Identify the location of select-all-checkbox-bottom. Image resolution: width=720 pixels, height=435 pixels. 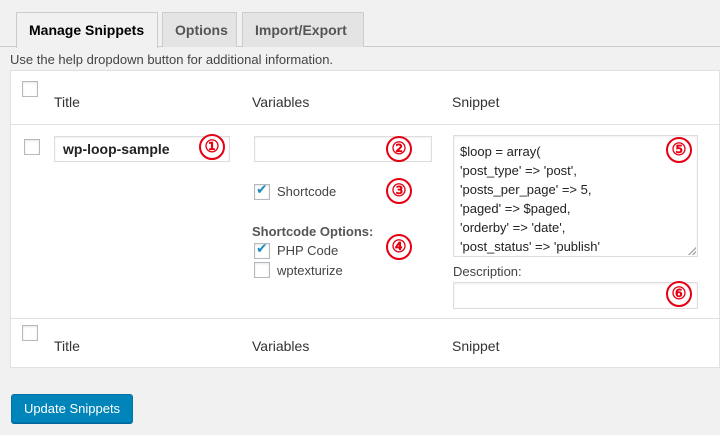
(30, 333).